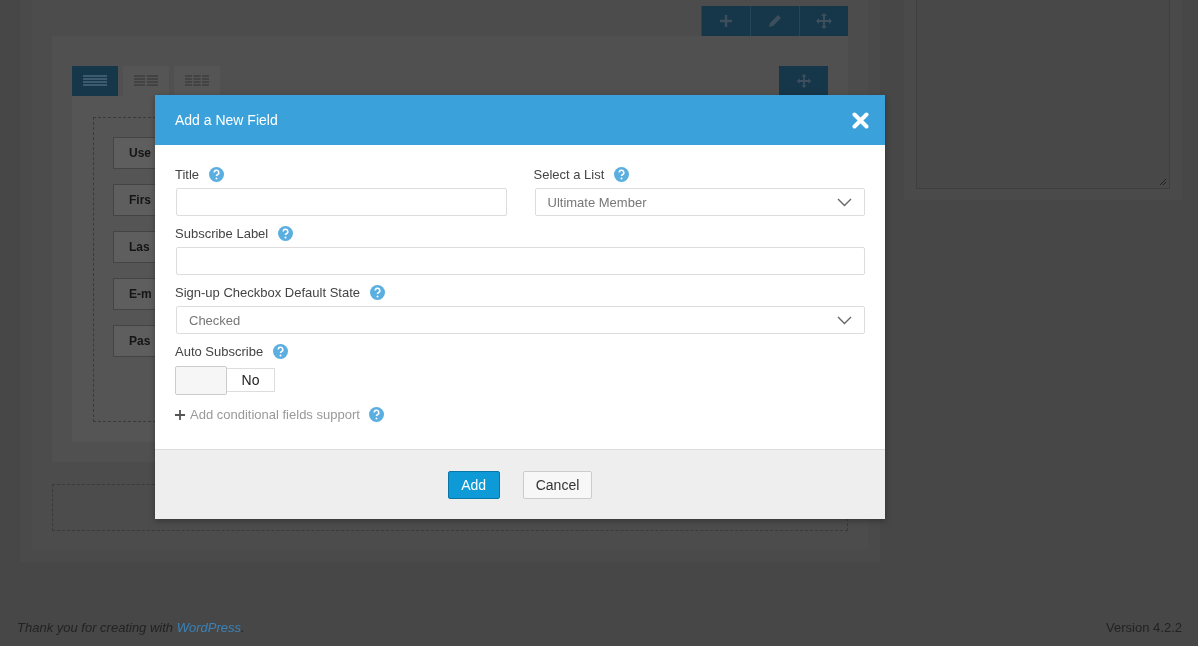 Image resolution: width=1198 pixels, height=646 pixels. I want to click on add-button, so click(725, 21).